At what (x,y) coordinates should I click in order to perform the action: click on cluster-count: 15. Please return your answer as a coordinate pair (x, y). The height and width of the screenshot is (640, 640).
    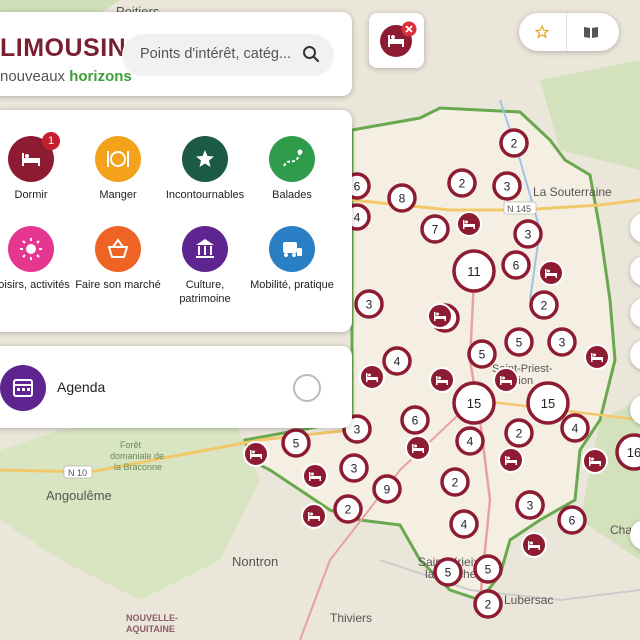
    Looking at the image, I should click on (548, 403).